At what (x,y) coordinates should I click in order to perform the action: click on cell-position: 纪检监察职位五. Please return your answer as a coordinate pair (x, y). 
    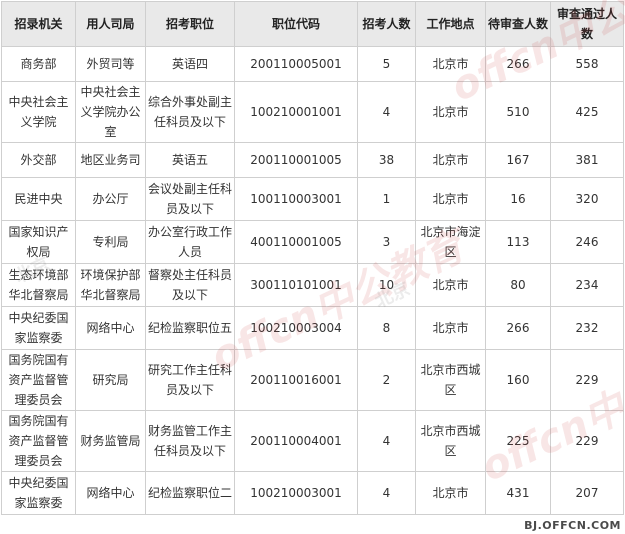
    Looking at the image, I should click on (190, 328).